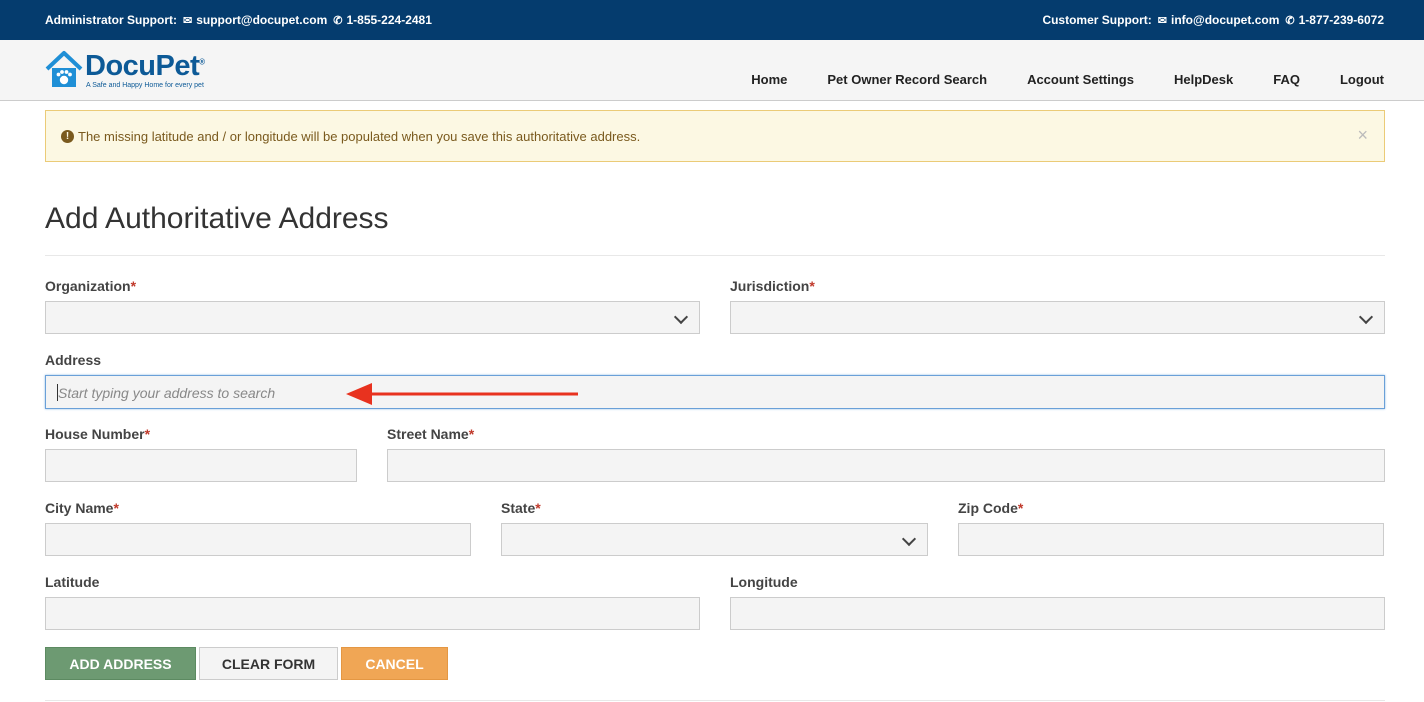  What do you see at coordinates (1097, 20) in the screenshot?
I see `customer-support-label: Customer Support:` at bounding box center [1097, 20].